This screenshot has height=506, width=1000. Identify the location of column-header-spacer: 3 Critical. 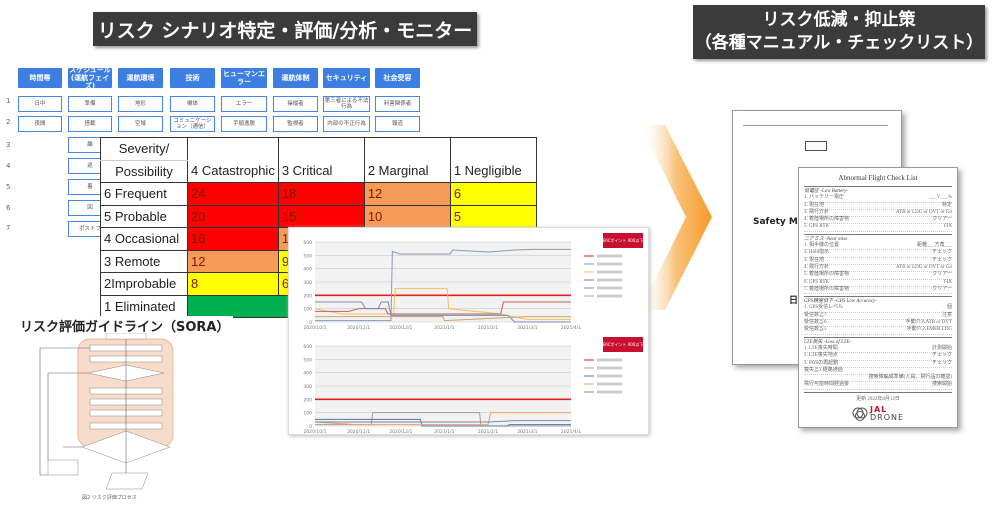
(321, 160).